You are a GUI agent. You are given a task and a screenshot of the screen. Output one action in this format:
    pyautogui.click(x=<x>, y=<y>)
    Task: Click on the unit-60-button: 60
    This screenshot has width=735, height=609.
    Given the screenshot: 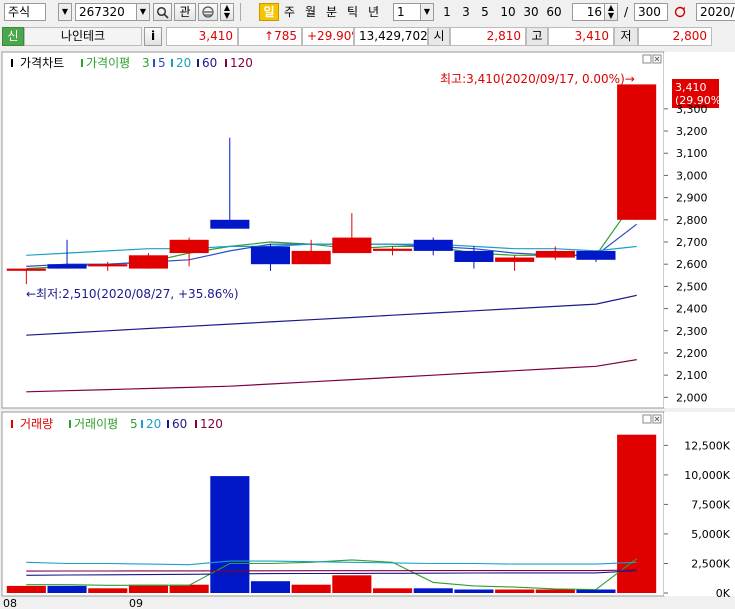 What is the action you would take?
    pyautogui.click(x=554, y=12)
    